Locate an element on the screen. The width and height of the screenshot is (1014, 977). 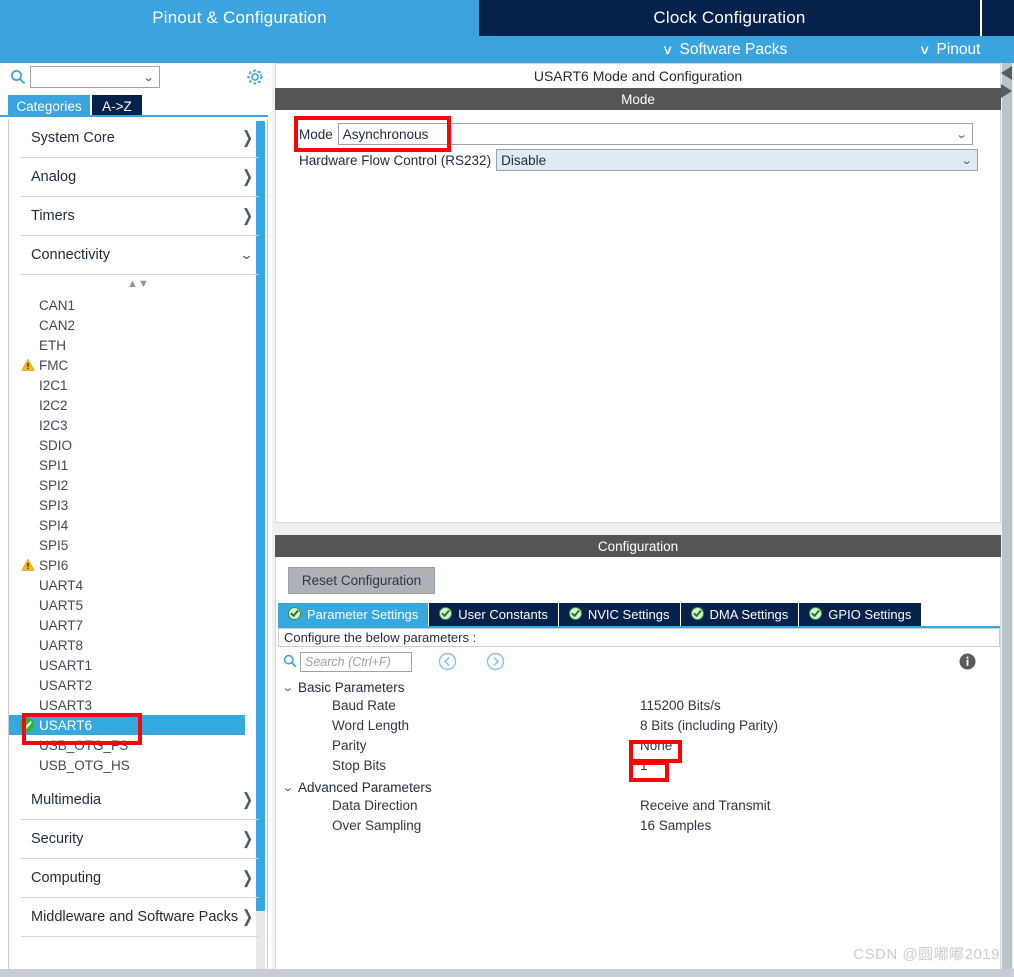
parameter-row: Data Direction Receive and Transmit is located at coordinates (639, 807).